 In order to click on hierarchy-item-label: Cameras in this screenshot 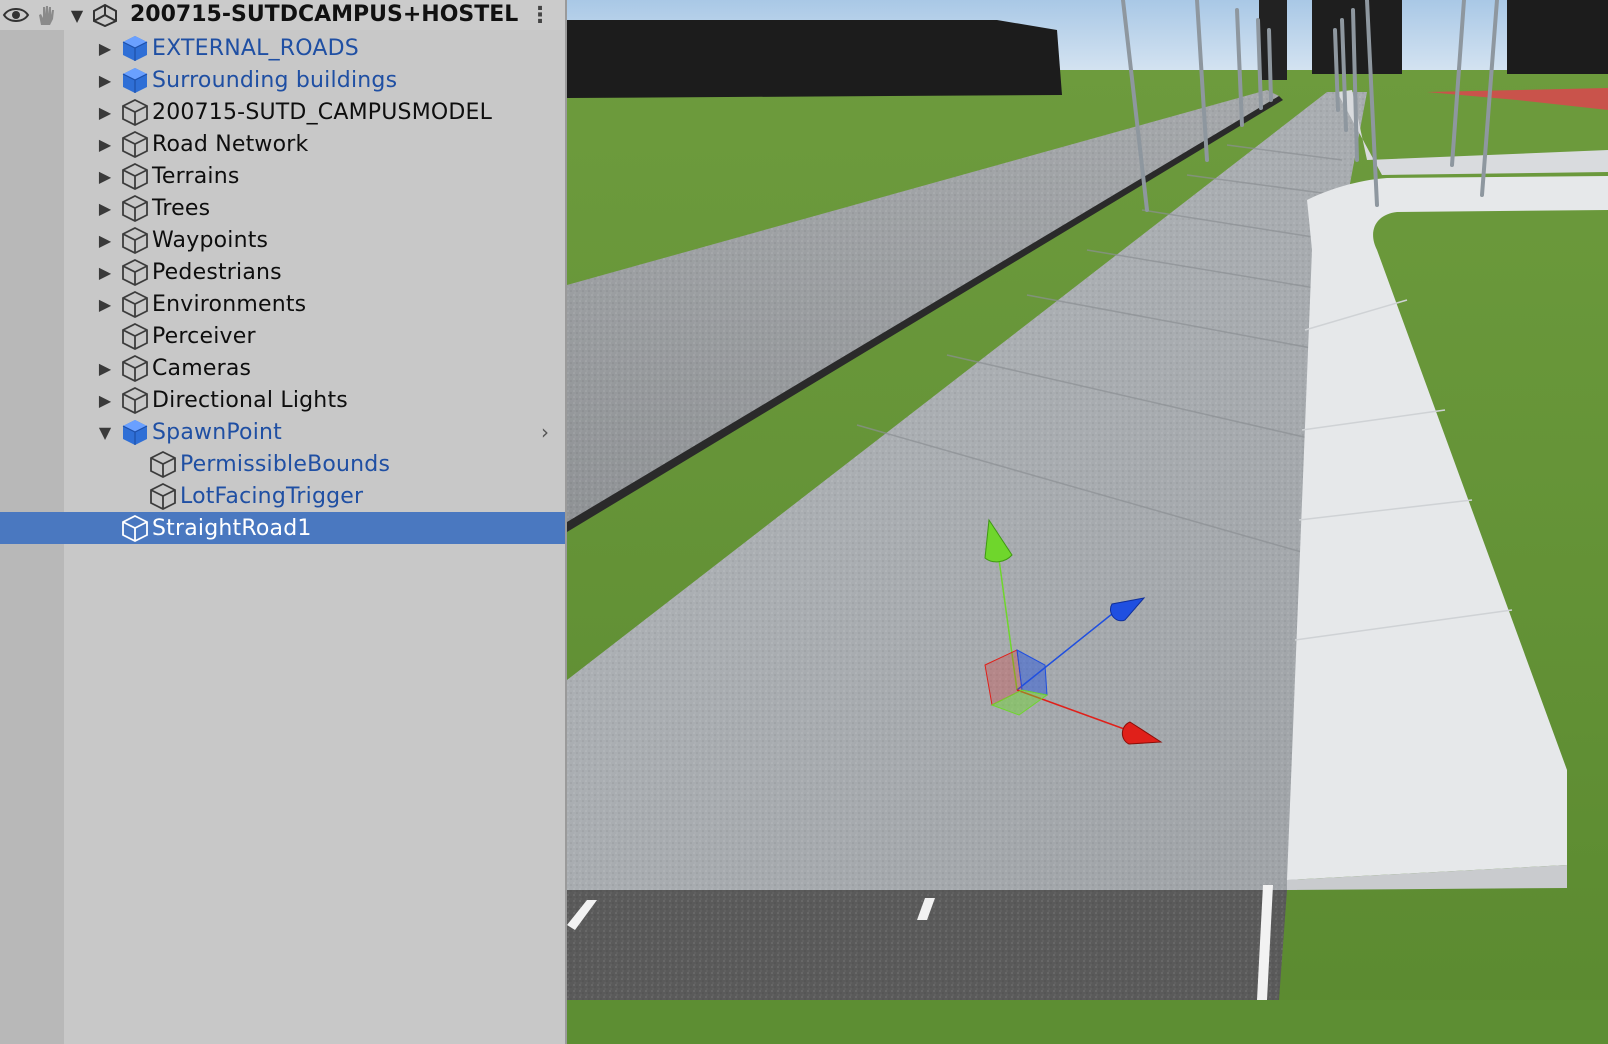, I will do `click(202, 368)`.